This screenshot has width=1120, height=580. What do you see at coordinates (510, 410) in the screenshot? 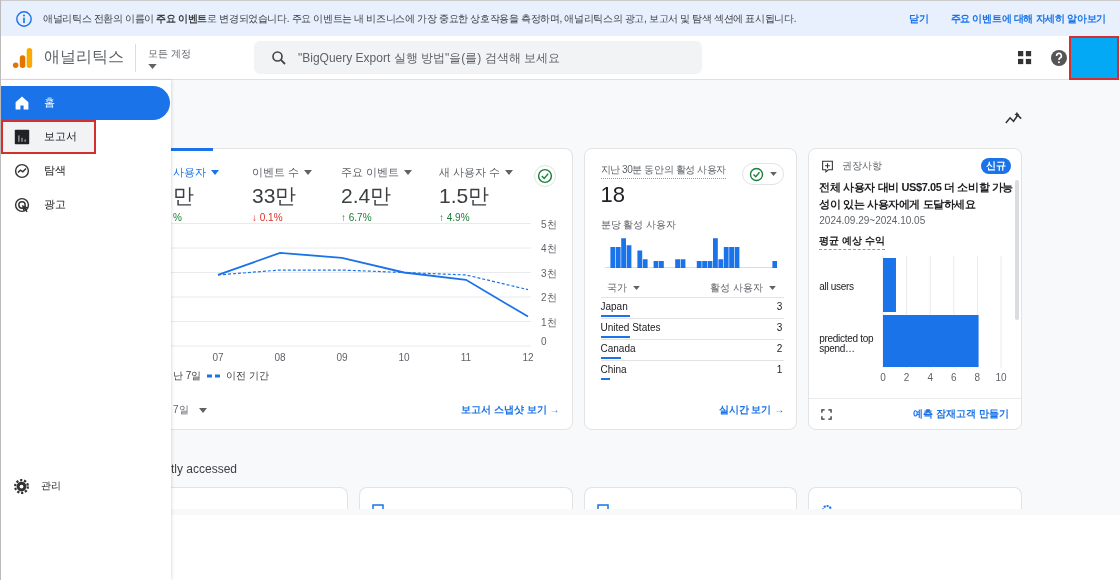
I see `report-snapshot-link: 보고서 스냅샷 보기 →` at bounding box center [510, 410].